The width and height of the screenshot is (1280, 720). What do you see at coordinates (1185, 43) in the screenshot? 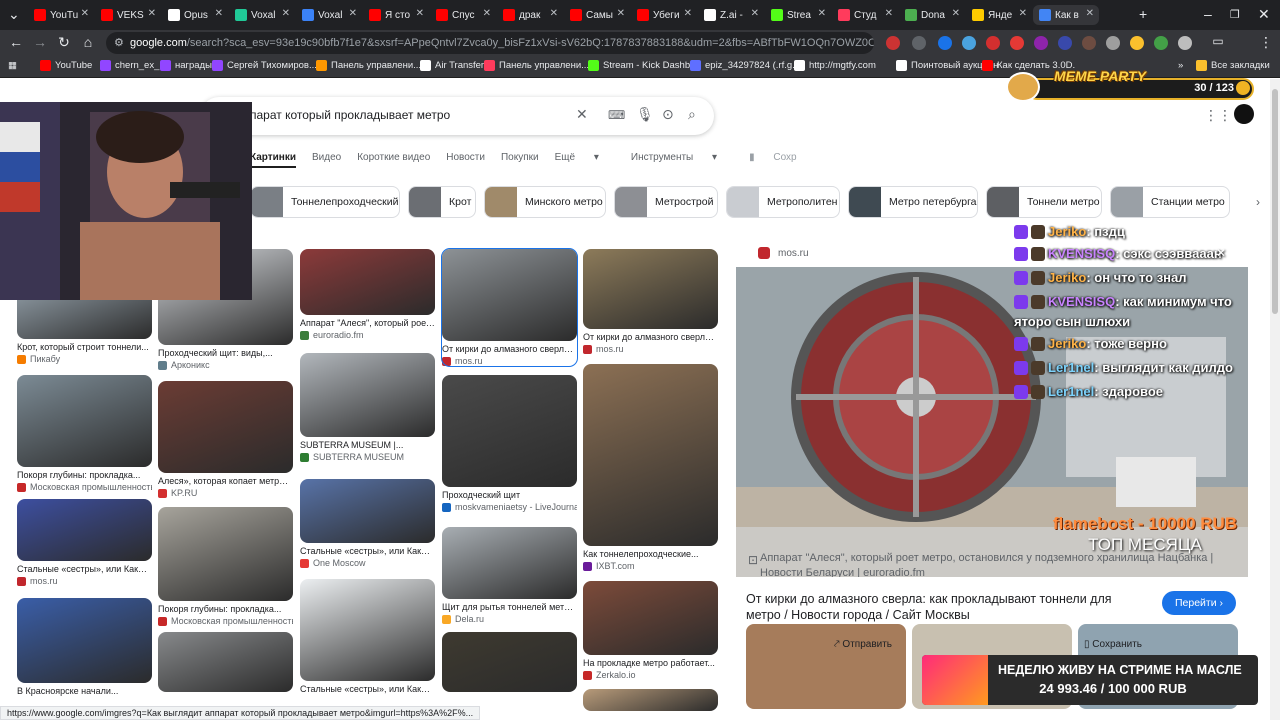
I see `extensions-puzzle-icon` at bounding box center [1185, 43].